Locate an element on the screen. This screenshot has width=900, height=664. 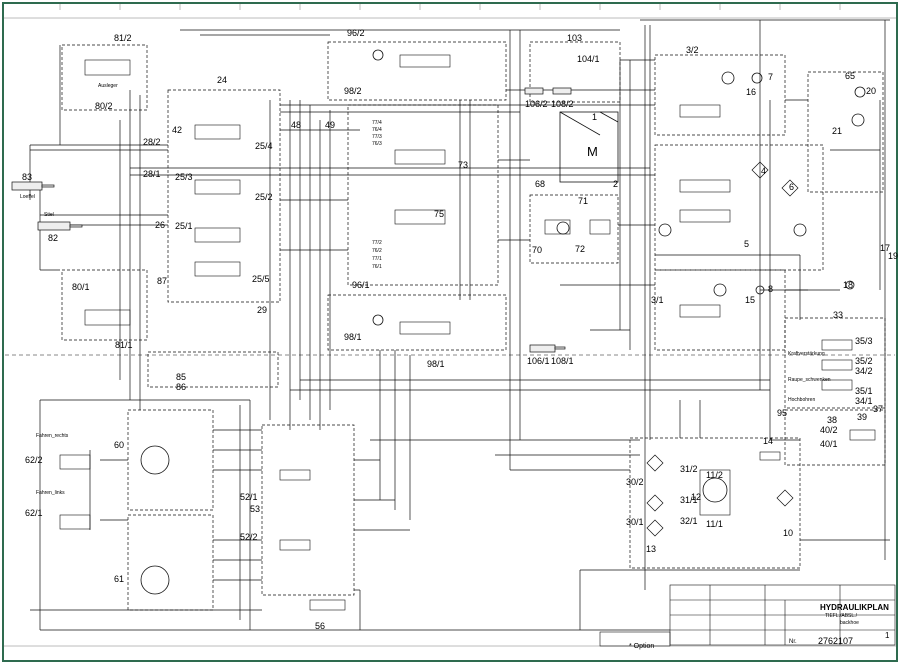
label-48: 48 is located at coordinates (296, 125).